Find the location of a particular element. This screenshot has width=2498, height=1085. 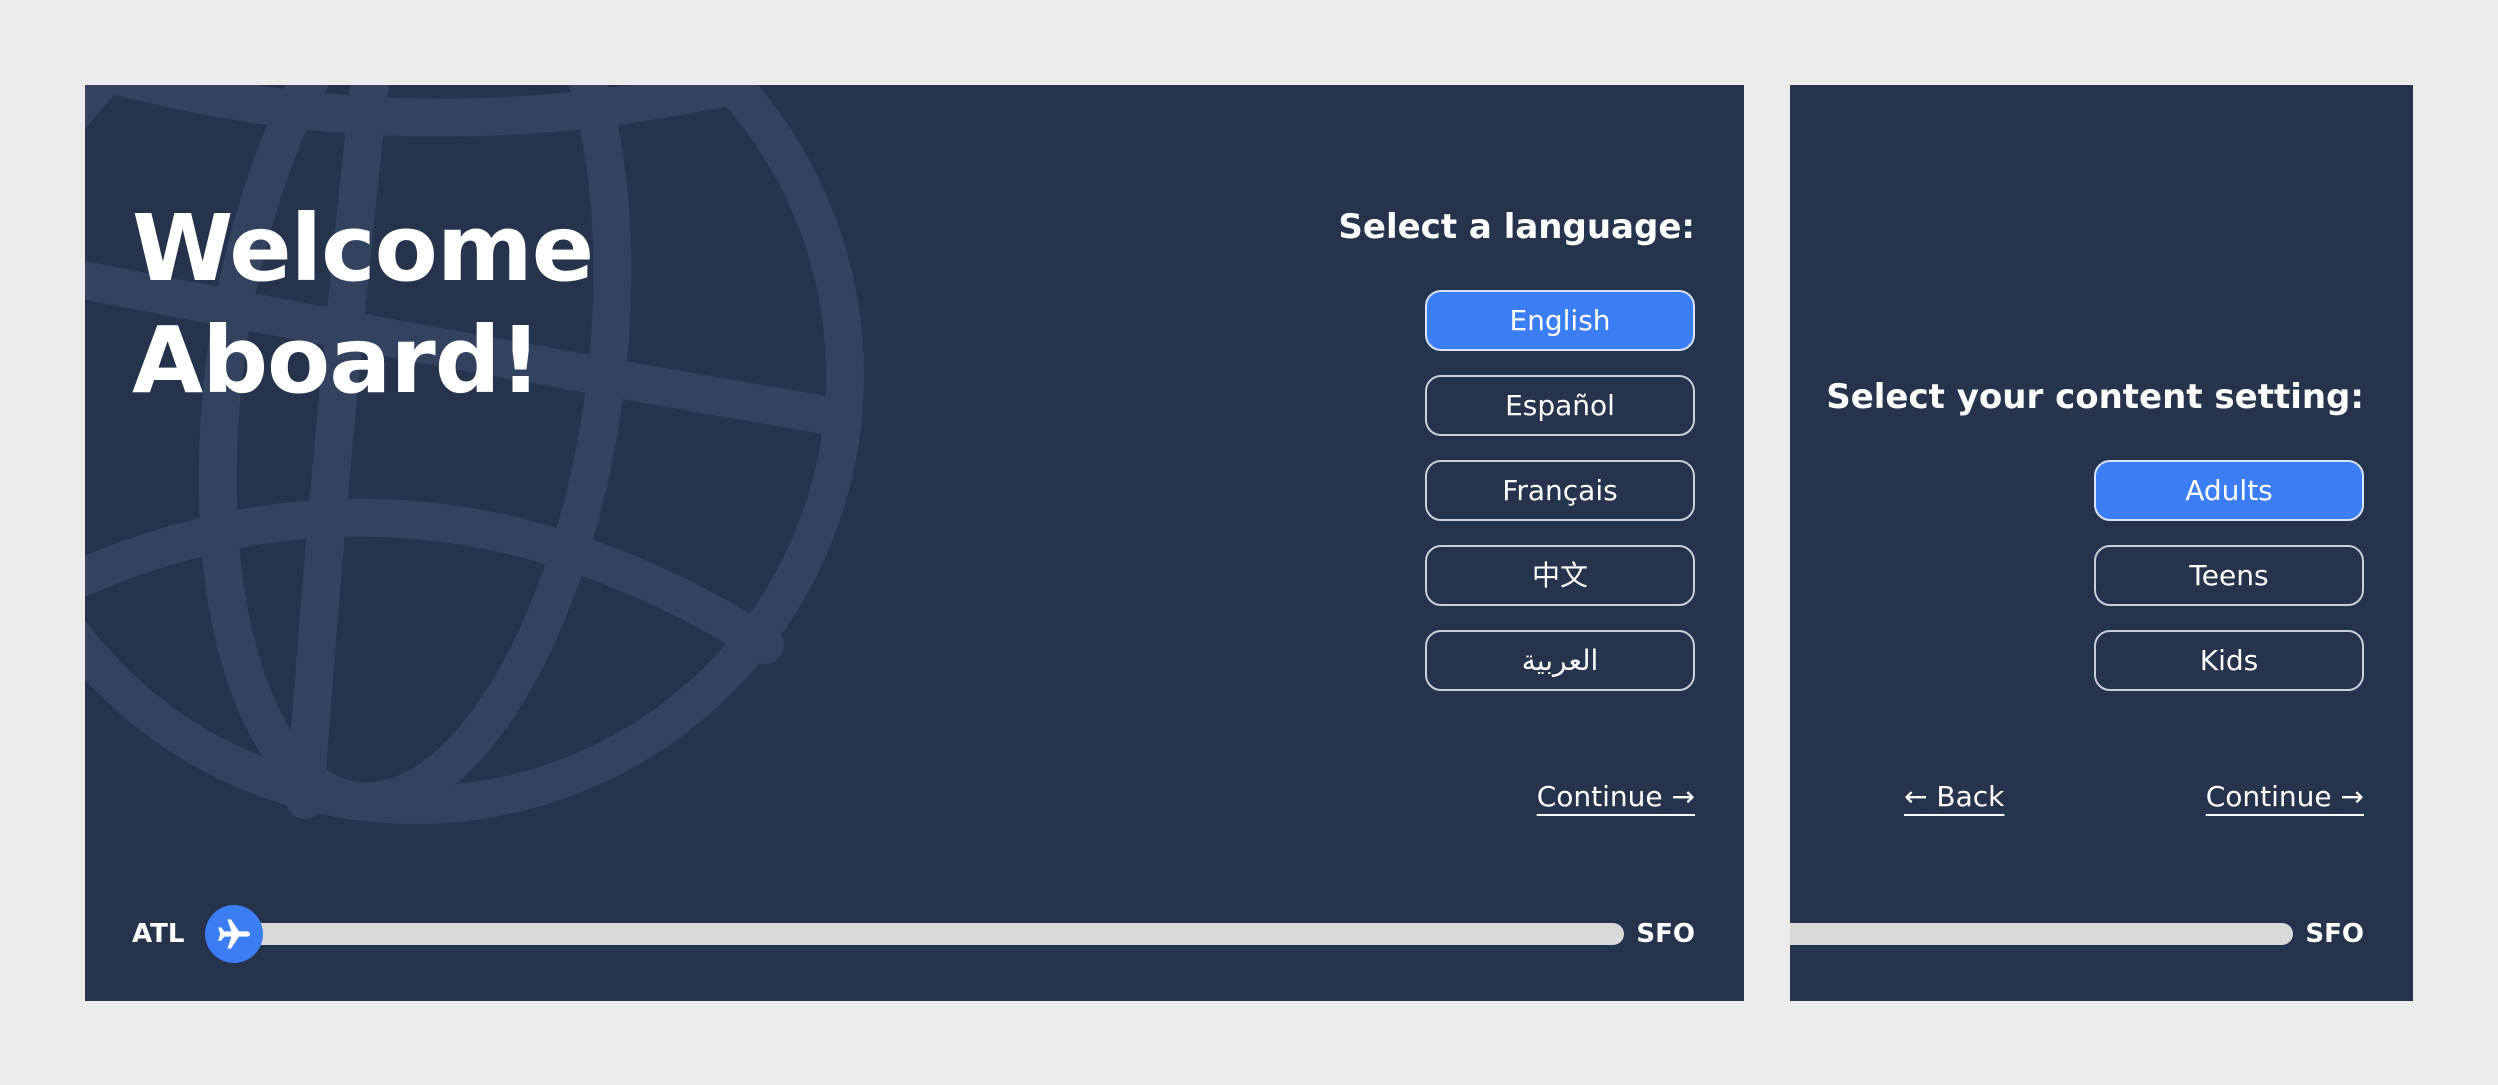

content-option-adults: Adults is located at coordinates (2229, 490).